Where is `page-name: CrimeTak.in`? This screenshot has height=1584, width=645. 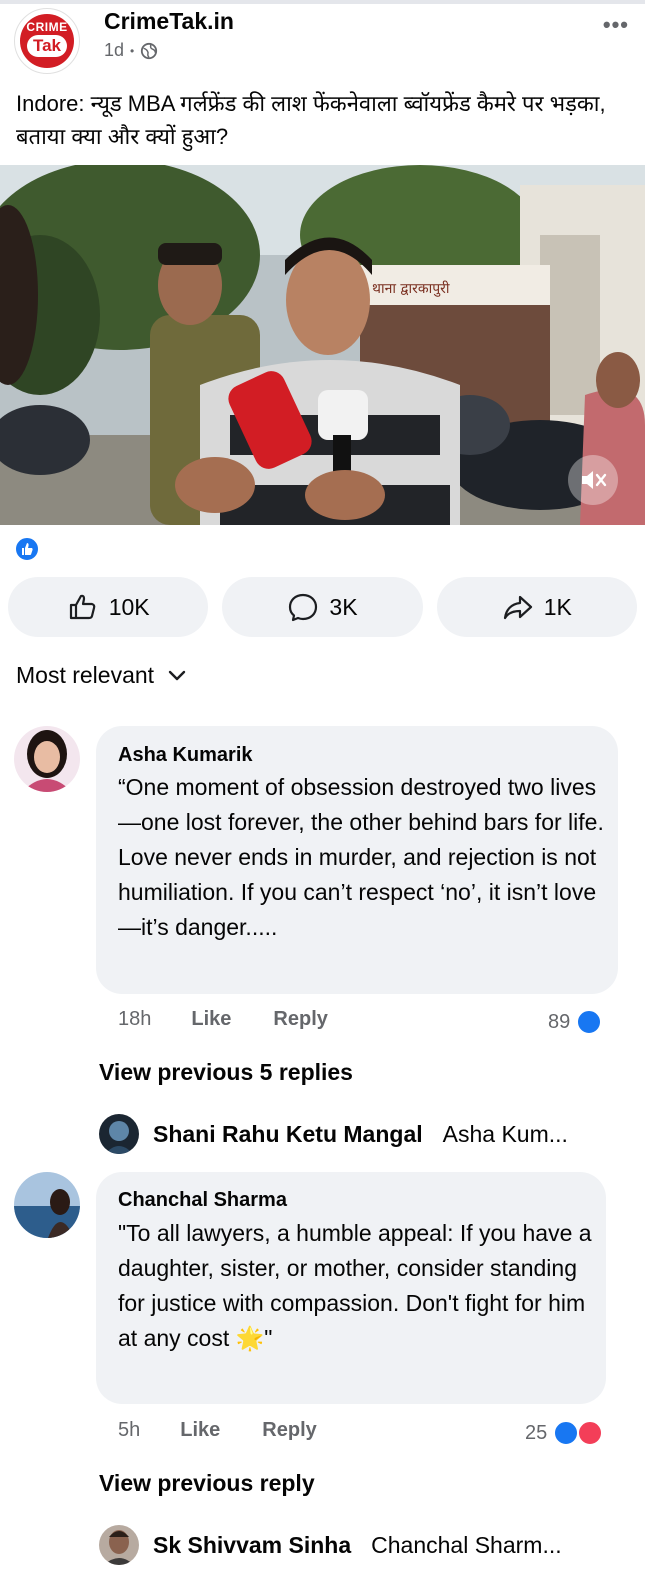 page-name: CrimeTak.in is located at coordinates (169, 21).